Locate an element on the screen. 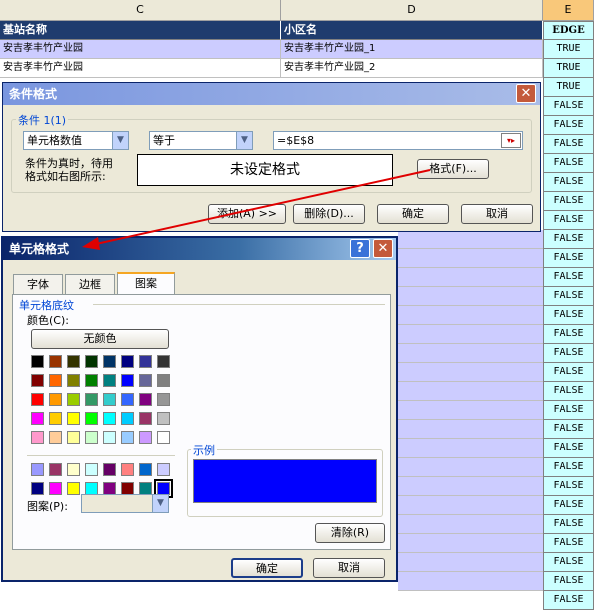 This screenshot has width=594, height=610. no-color-button: 无颜色 is located at coordinates (100, 339).